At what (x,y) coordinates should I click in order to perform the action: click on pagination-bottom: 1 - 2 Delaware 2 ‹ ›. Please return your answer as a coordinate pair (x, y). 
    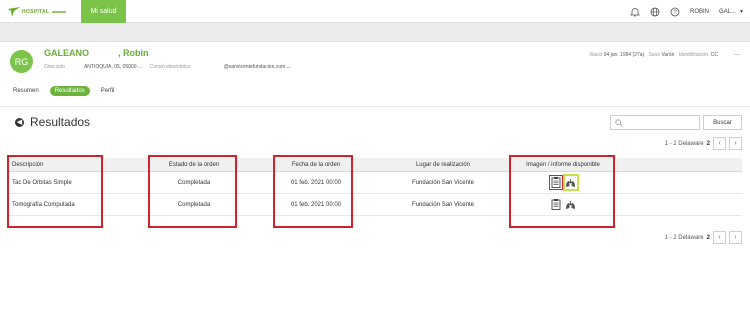
    Looking at the image, I should click on (703, 237).